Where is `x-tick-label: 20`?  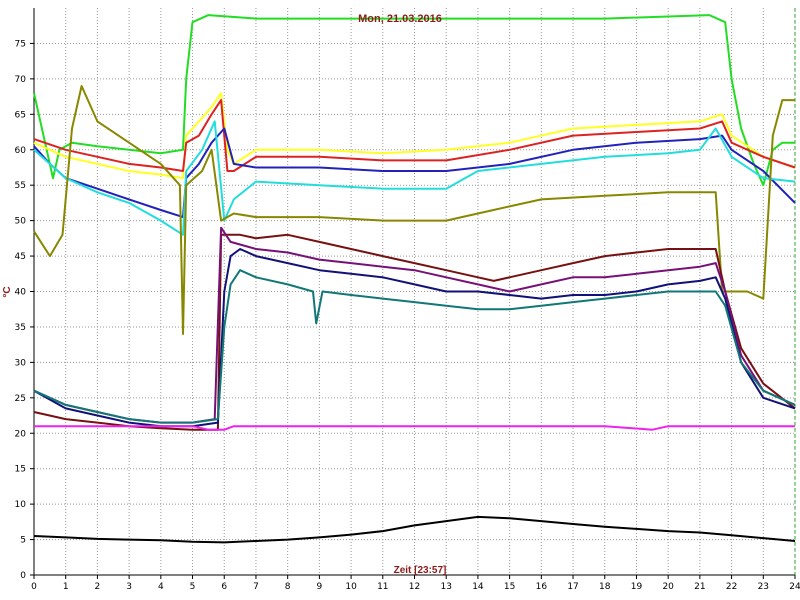
x-tick-label: 20 is located at coordinates (668, 587).